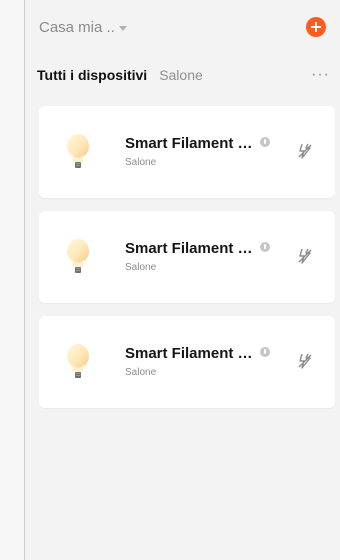 This screenshot has width=340, height=560. I want to click on home-selector: Casa mia .., so click(83, 27).